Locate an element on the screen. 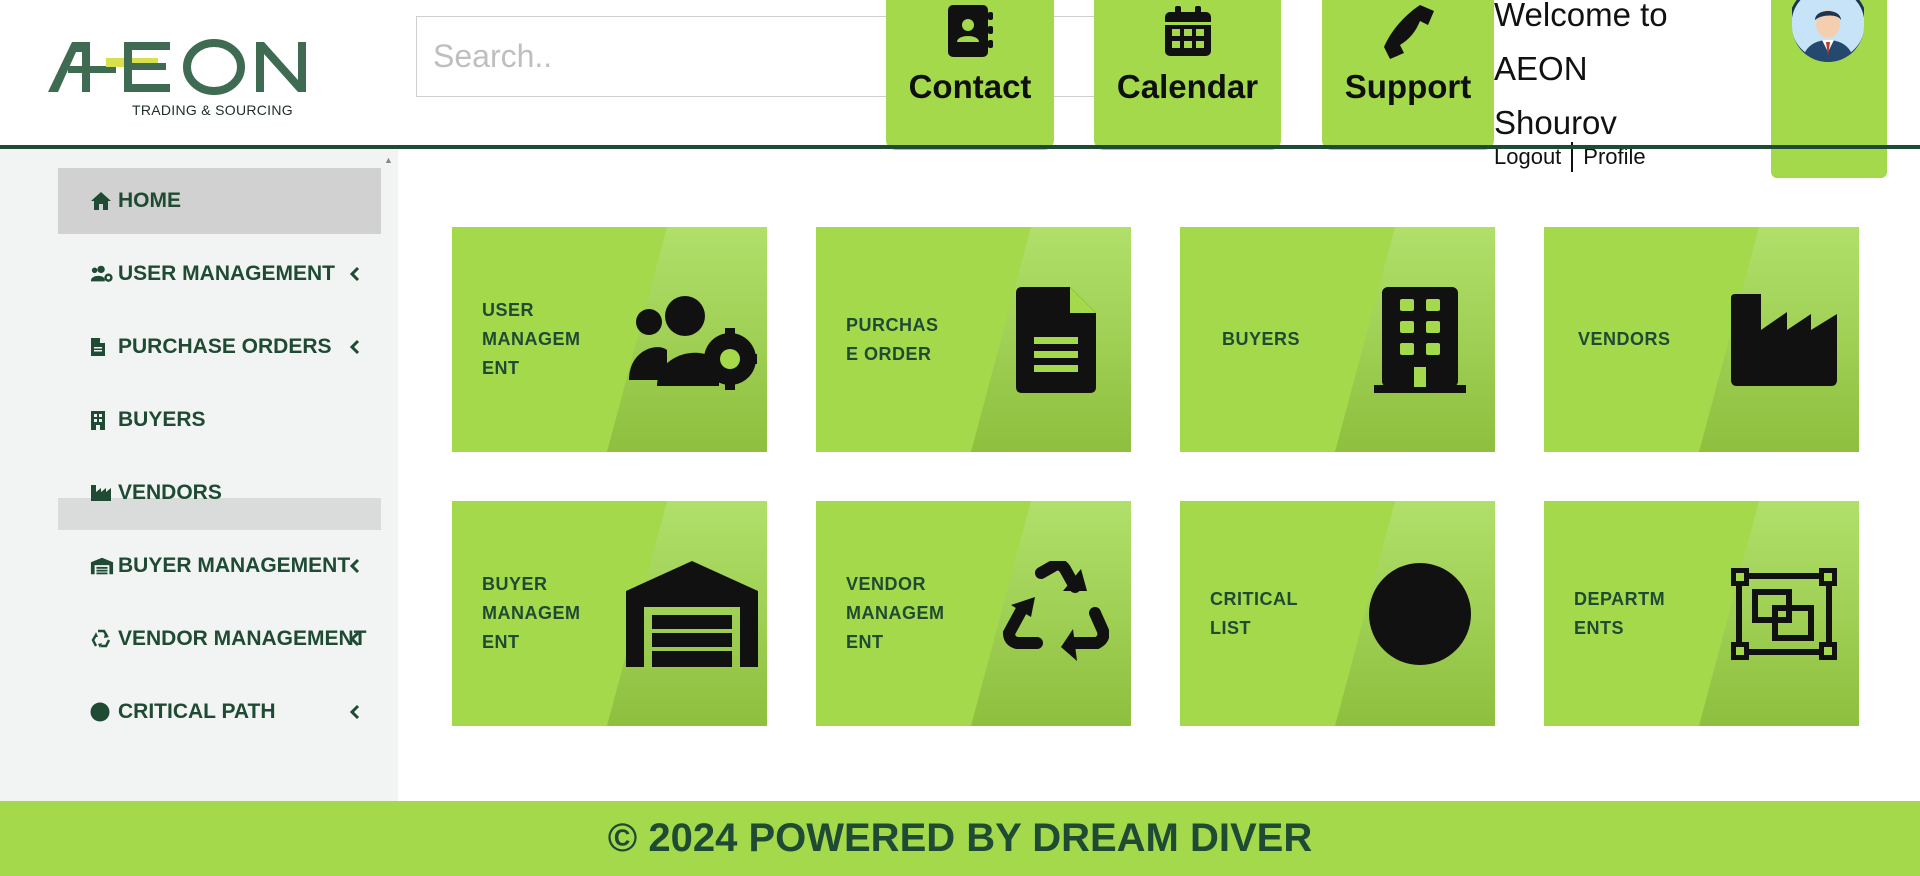  sidebar-item-buyers: BUYERS is located at coordinates (219, 420).